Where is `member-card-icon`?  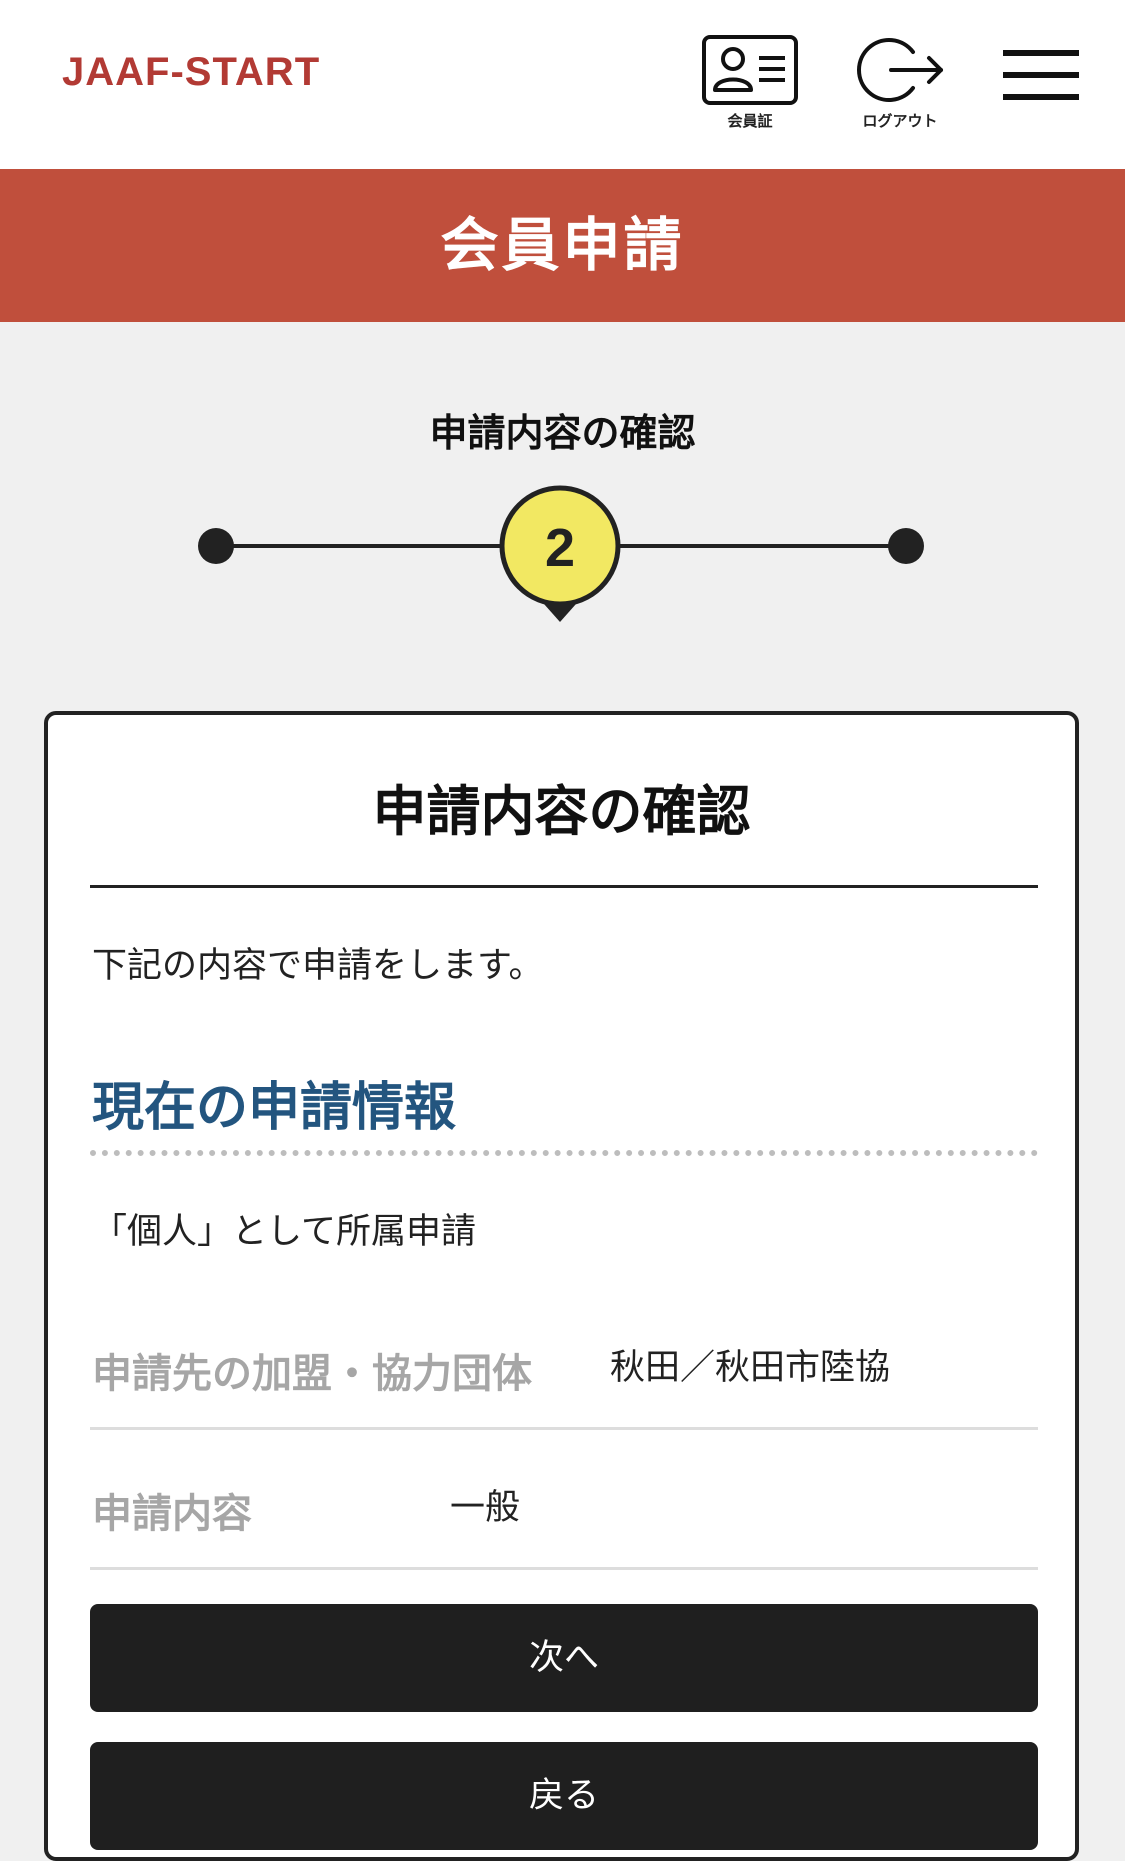 member-card-icon is located at coordinates (750, 70).